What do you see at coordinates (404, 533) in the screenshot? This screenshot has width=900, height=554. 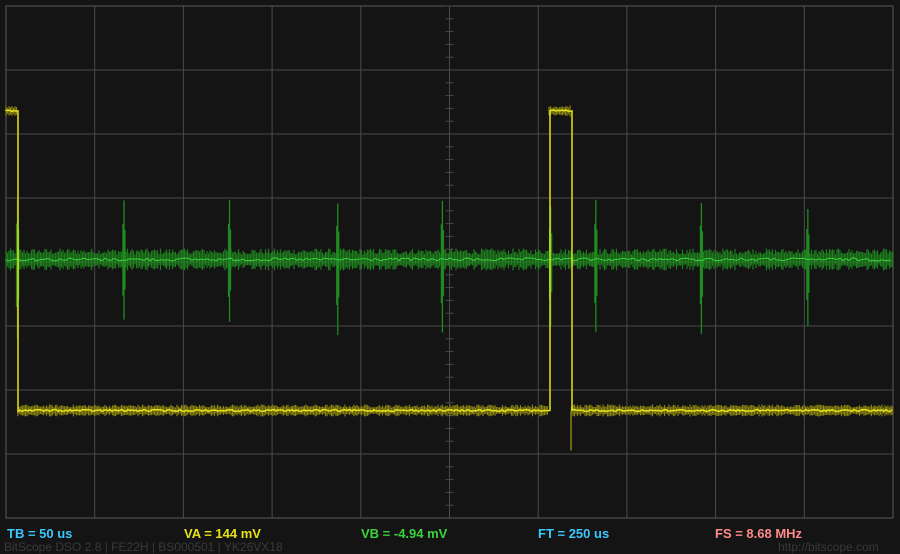 I see `channel-b-voltage-readout: VB = -4.94 mV` at bounding box center [404, 533].